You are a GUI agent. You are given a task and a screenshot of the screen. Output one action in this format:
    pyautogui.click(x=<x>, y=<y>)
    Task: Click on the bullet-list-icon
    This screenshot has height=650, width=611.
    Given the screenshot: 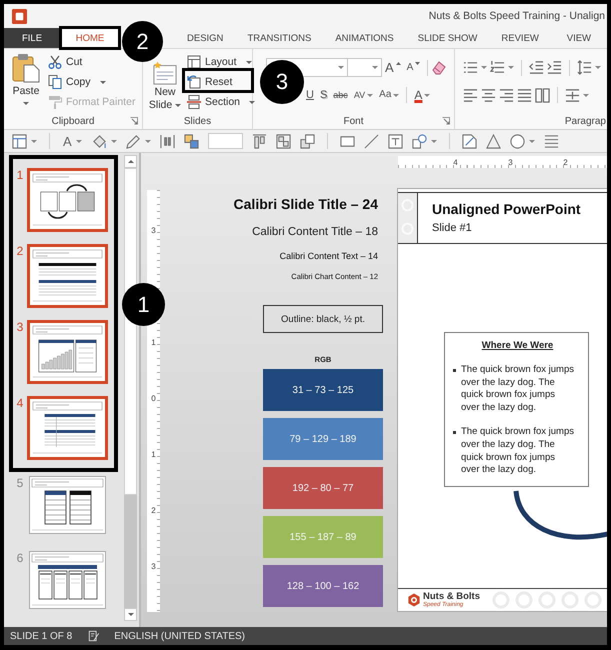 What is the action you would take?
    pyautogui.click(x=470, y=67)
    